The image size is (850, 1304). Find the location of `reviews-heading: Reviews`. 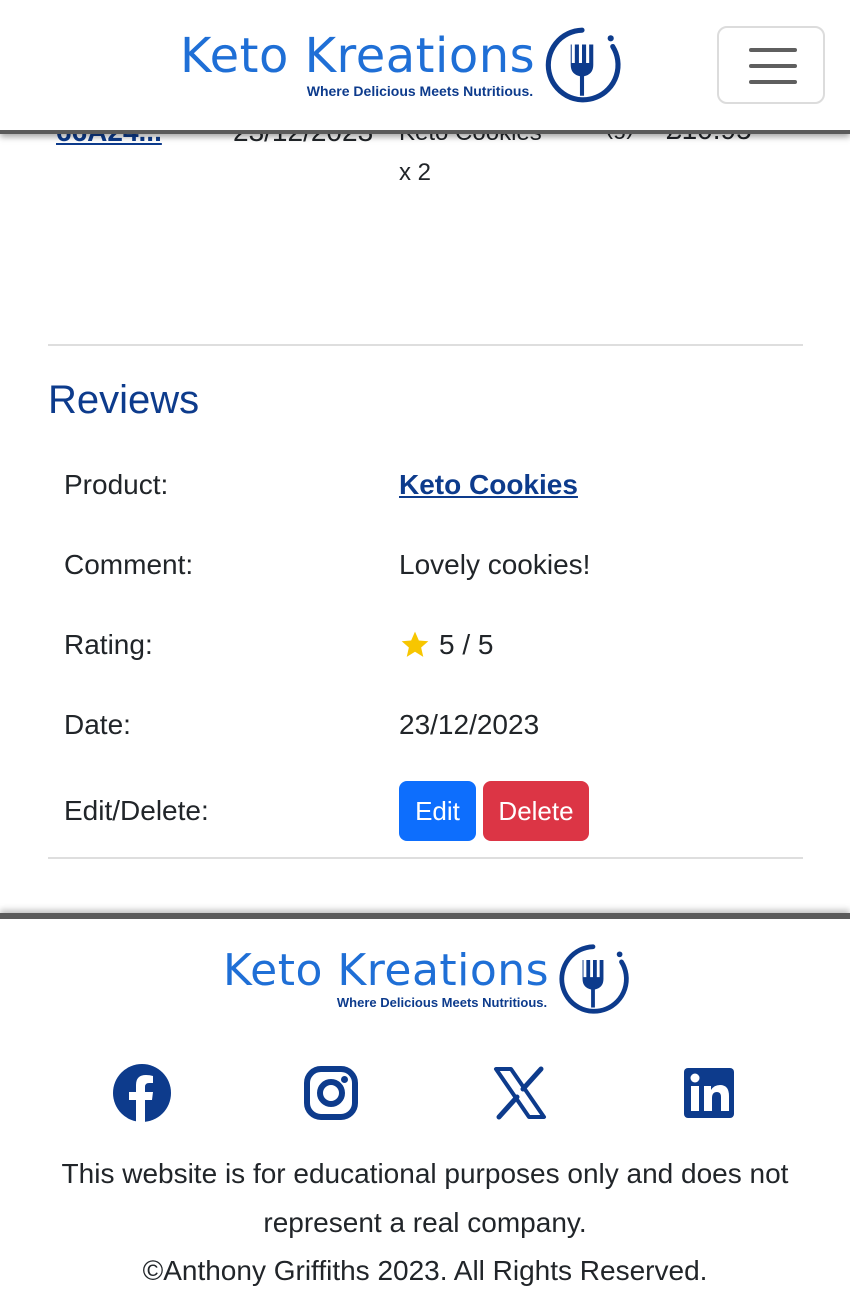

reviews-heading: Reviews is located at coordinates (124, 400).